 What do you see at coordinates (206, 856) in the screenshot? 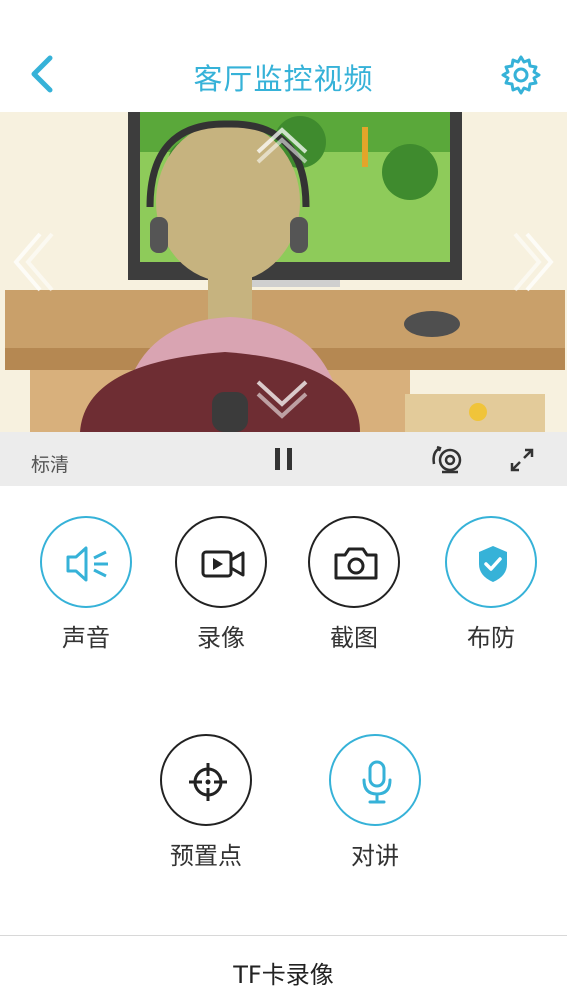
I see `preset-label: 预置点` at bounding box center [206, 856].